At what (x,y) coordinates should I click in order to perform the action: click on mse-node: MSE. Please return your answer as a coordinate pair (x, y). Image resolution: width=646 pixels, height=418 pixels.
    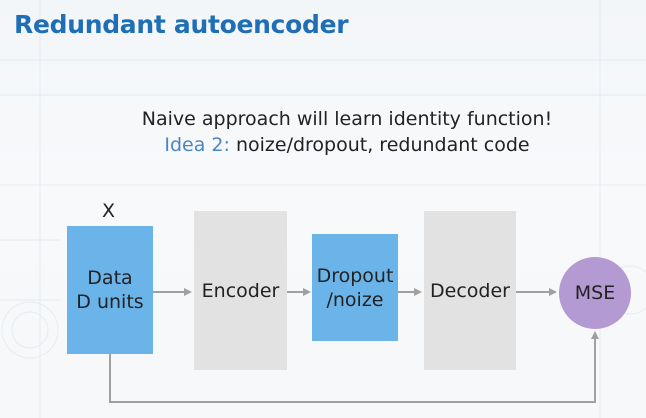
    Looking at the image, I should click on (595, 293).